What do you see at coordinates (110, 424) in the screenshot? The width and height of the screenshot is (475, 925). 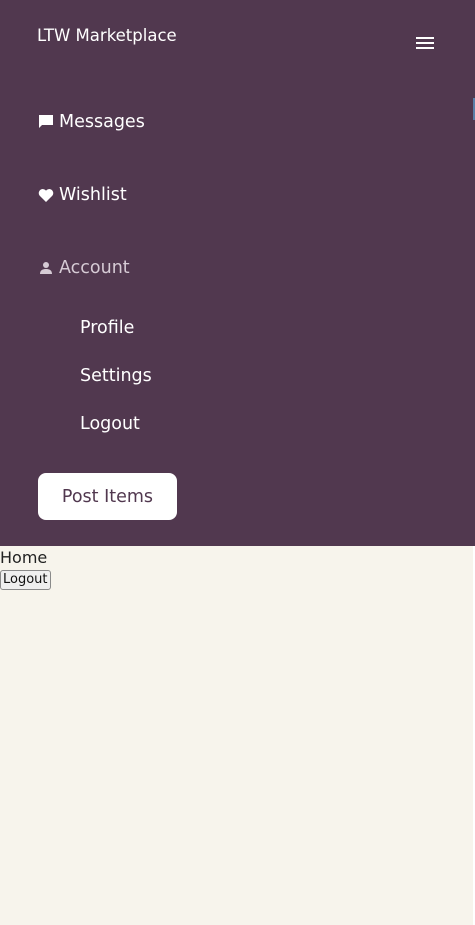 I see `submenu-item-logout: Logout` at bounding box center [110, 424].